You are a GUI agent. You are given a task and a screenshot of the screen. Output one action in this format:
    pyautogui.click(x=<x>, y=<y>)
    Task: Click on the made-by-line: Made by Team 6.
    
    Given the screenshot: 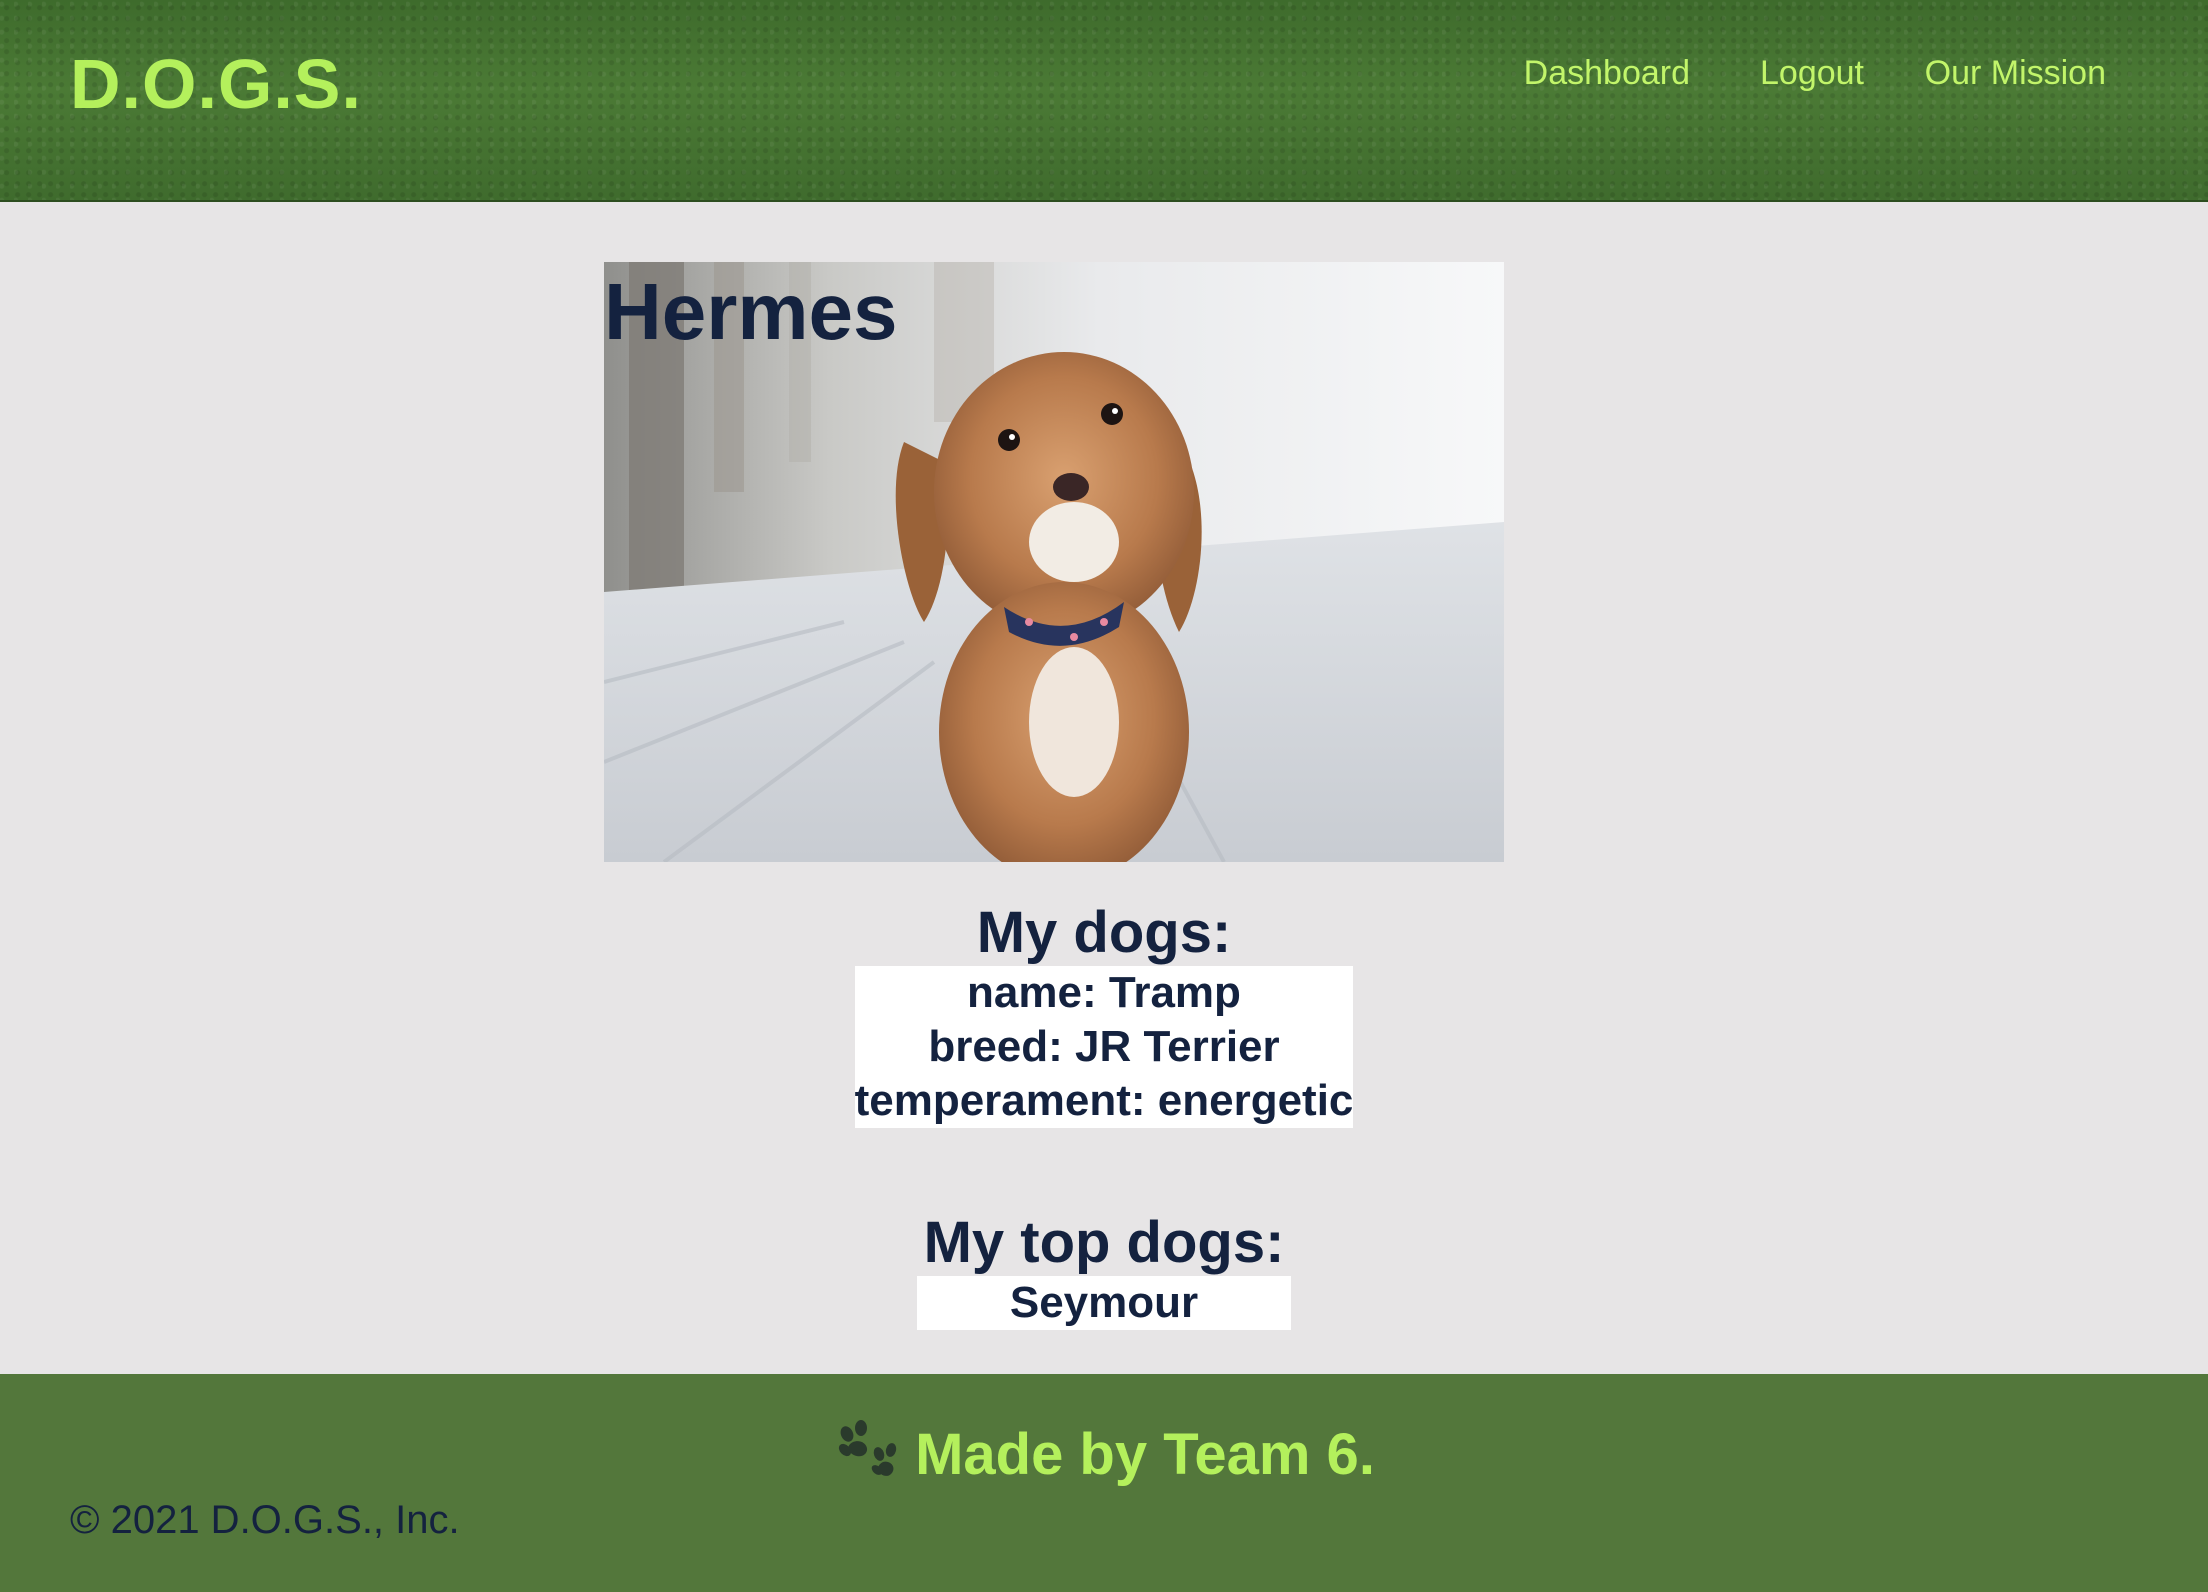 What is the action you would take?
    pyautogui.click(x=1104, y=1457)
    